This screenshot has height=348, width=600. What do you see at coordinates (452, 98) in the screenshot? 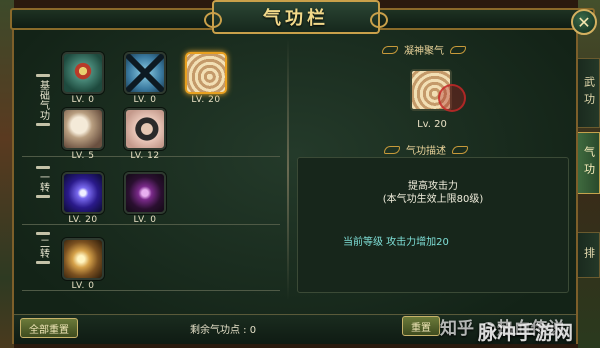
I see `red-seal-icon` at bounding box center [452, 98].